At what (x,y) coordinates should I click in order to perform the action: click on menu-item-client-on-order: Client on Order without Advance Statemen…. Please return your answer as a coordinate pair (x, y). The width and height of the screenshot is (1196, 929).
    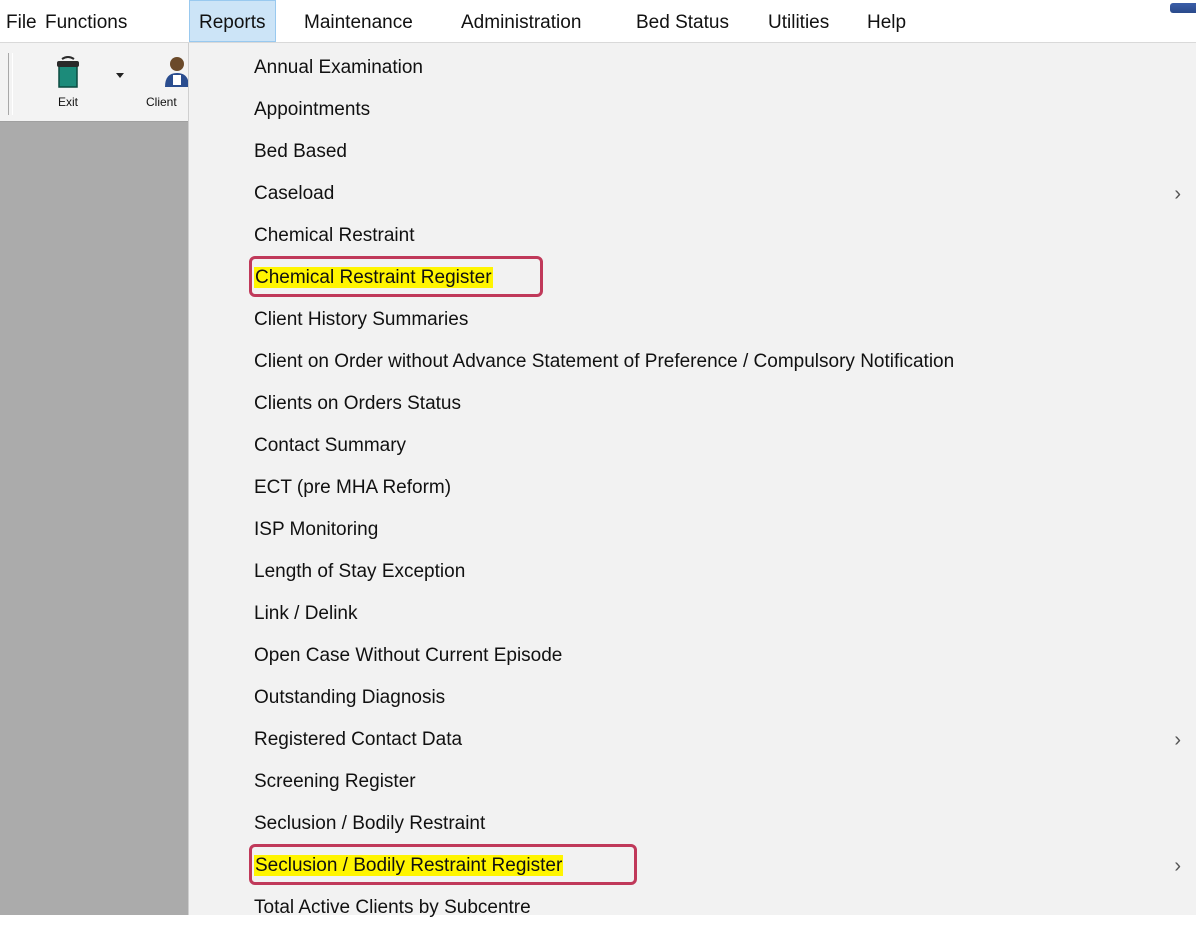
    Looking at the image, I should click on (604, 362).